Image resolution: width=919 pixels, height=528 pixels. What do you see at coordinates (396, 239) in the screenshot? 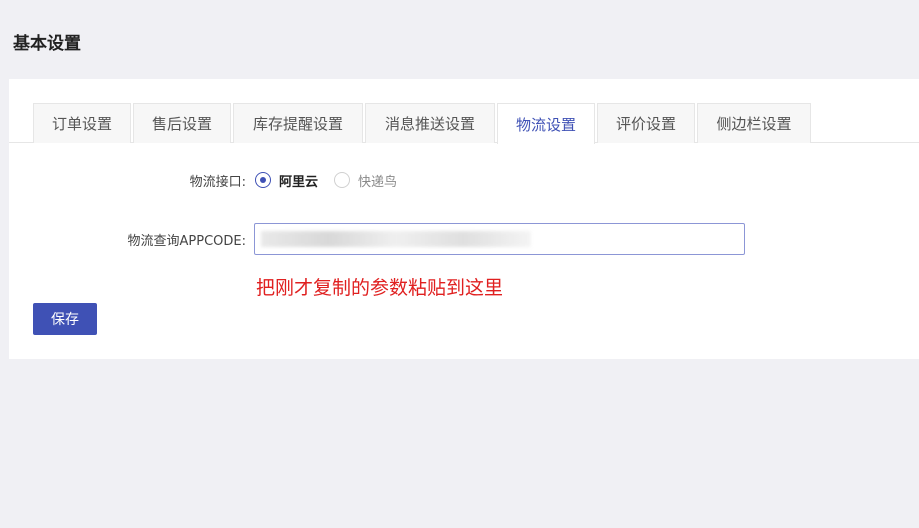
I see `redacted-value` at bounding box center [396, 239].